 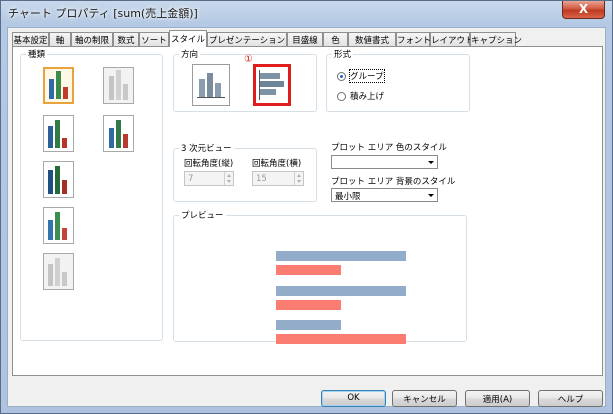 I want to click on horizontal-bars-icon, so click(x=271, y=85).